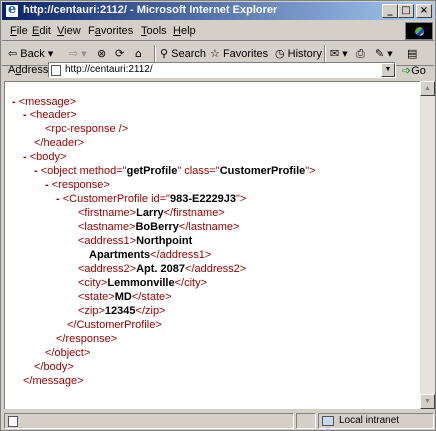 The image size is (436, 431). What do you see at coordinates (390, 11) in the screenshot?
I see `minimize-button: _` at bounding box center [390, 11].